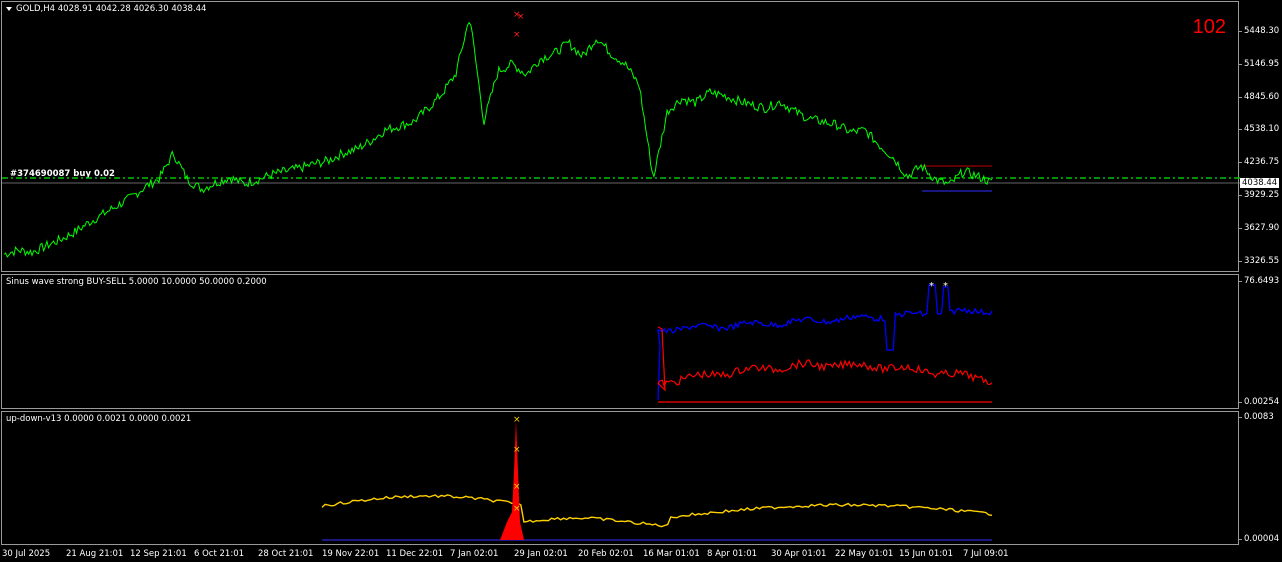 The height and width of the screenshot is (562, 1282). I want to click on updown-axis-top: 0.0083, so click(1256, 417).